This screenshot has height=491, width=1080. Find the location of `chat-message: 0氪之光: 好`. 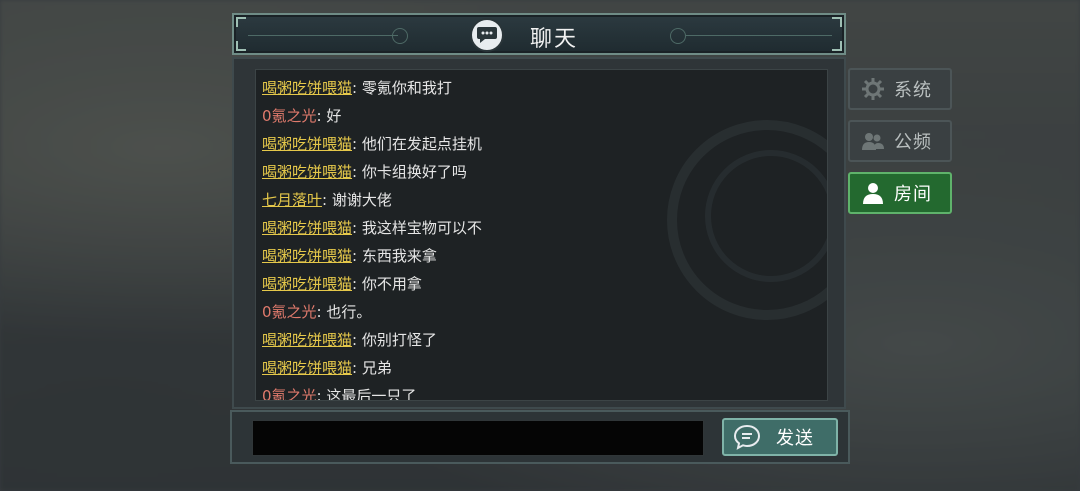

chat-message: 0氪之光: 好 is located at coordinates (544, 116).